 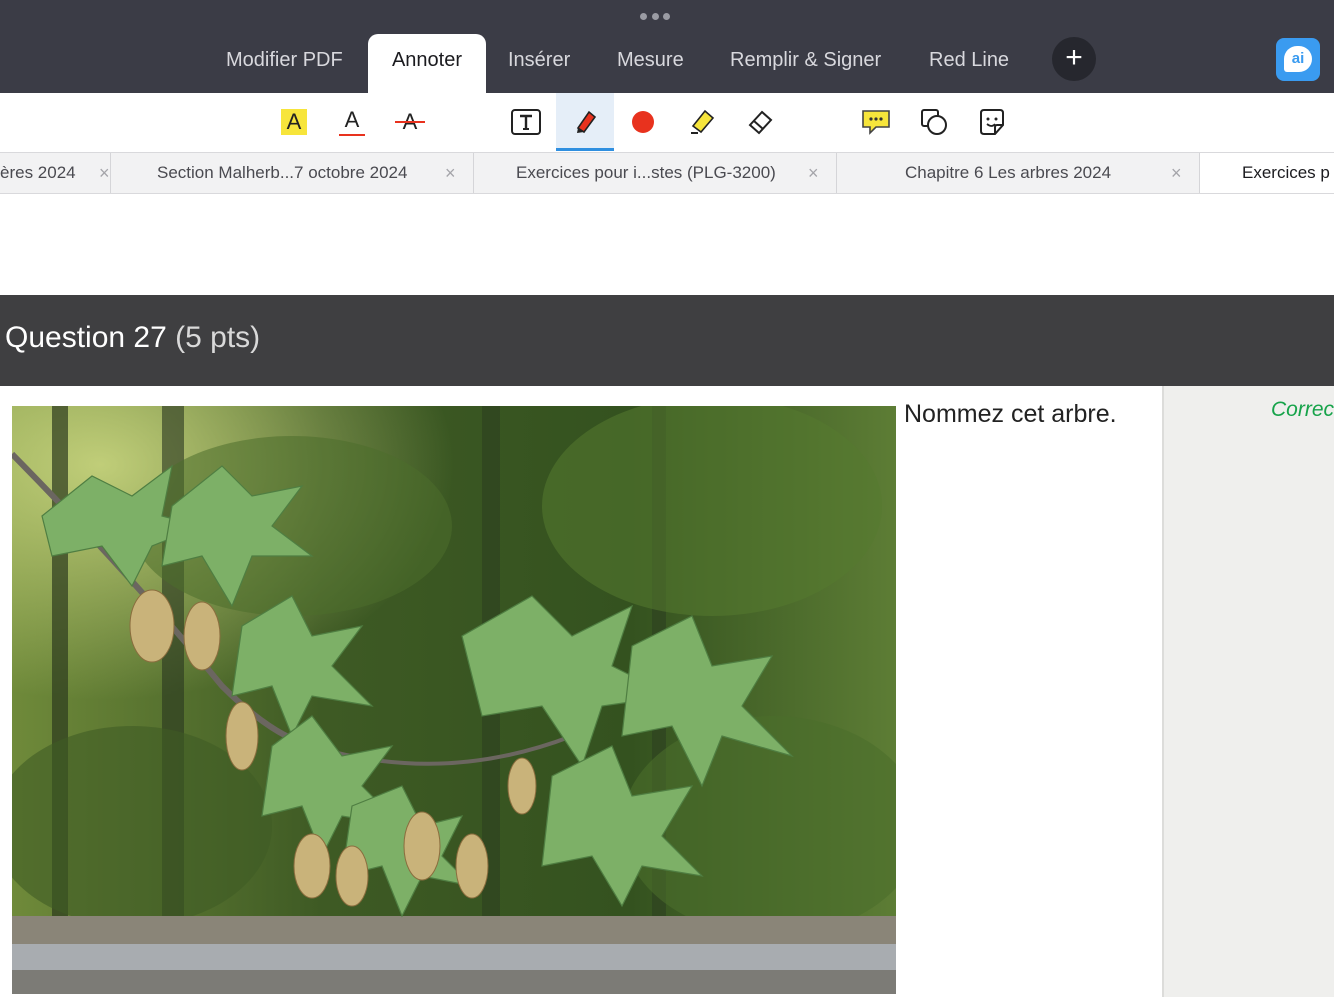 I want to click on underline-text-icon: A, so click(x=352, y=122).